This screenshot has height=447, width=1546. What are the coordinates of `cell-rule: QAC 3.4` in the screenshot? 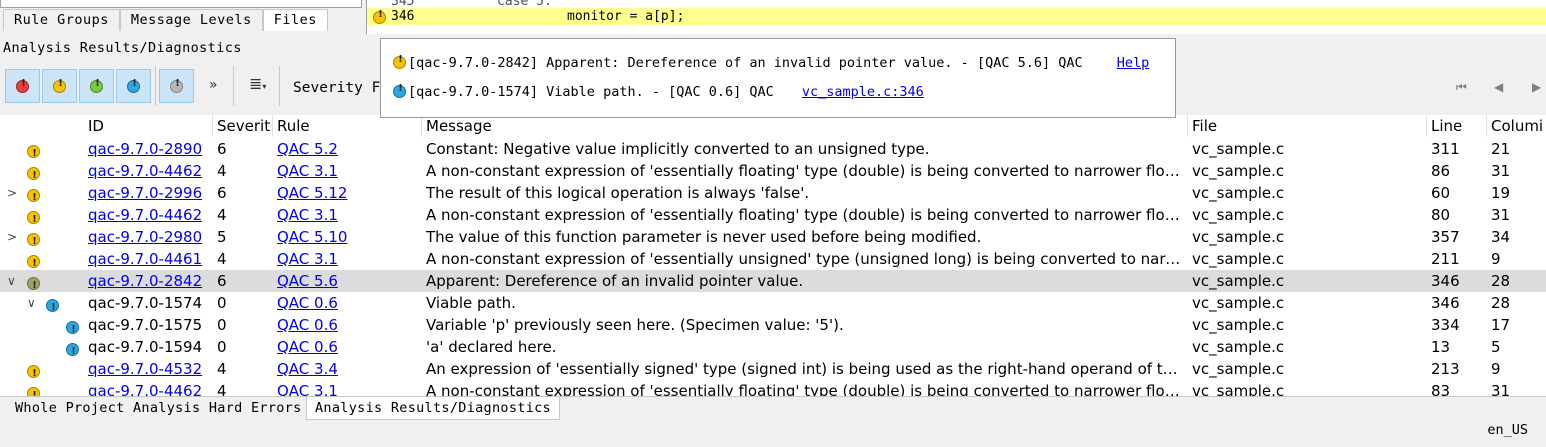 It's located at (347, 369).